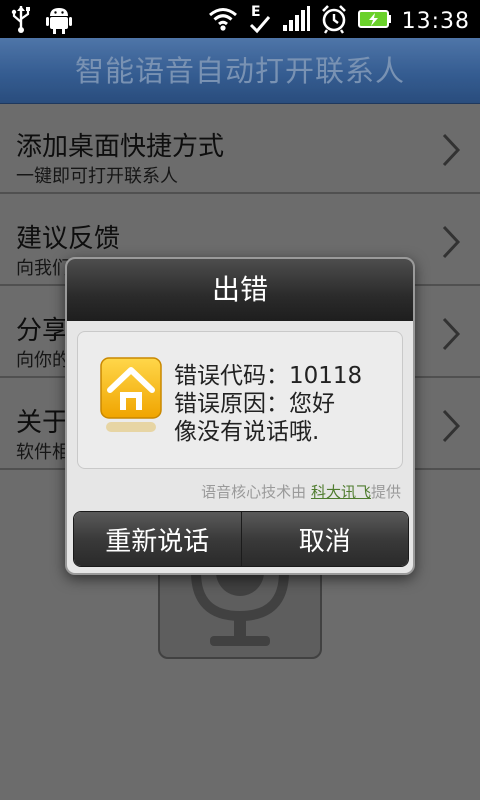 The width and height of the screenshot is (480, 800). I want to click on iflytek-link: 科大讯飞, so click(341, 492).